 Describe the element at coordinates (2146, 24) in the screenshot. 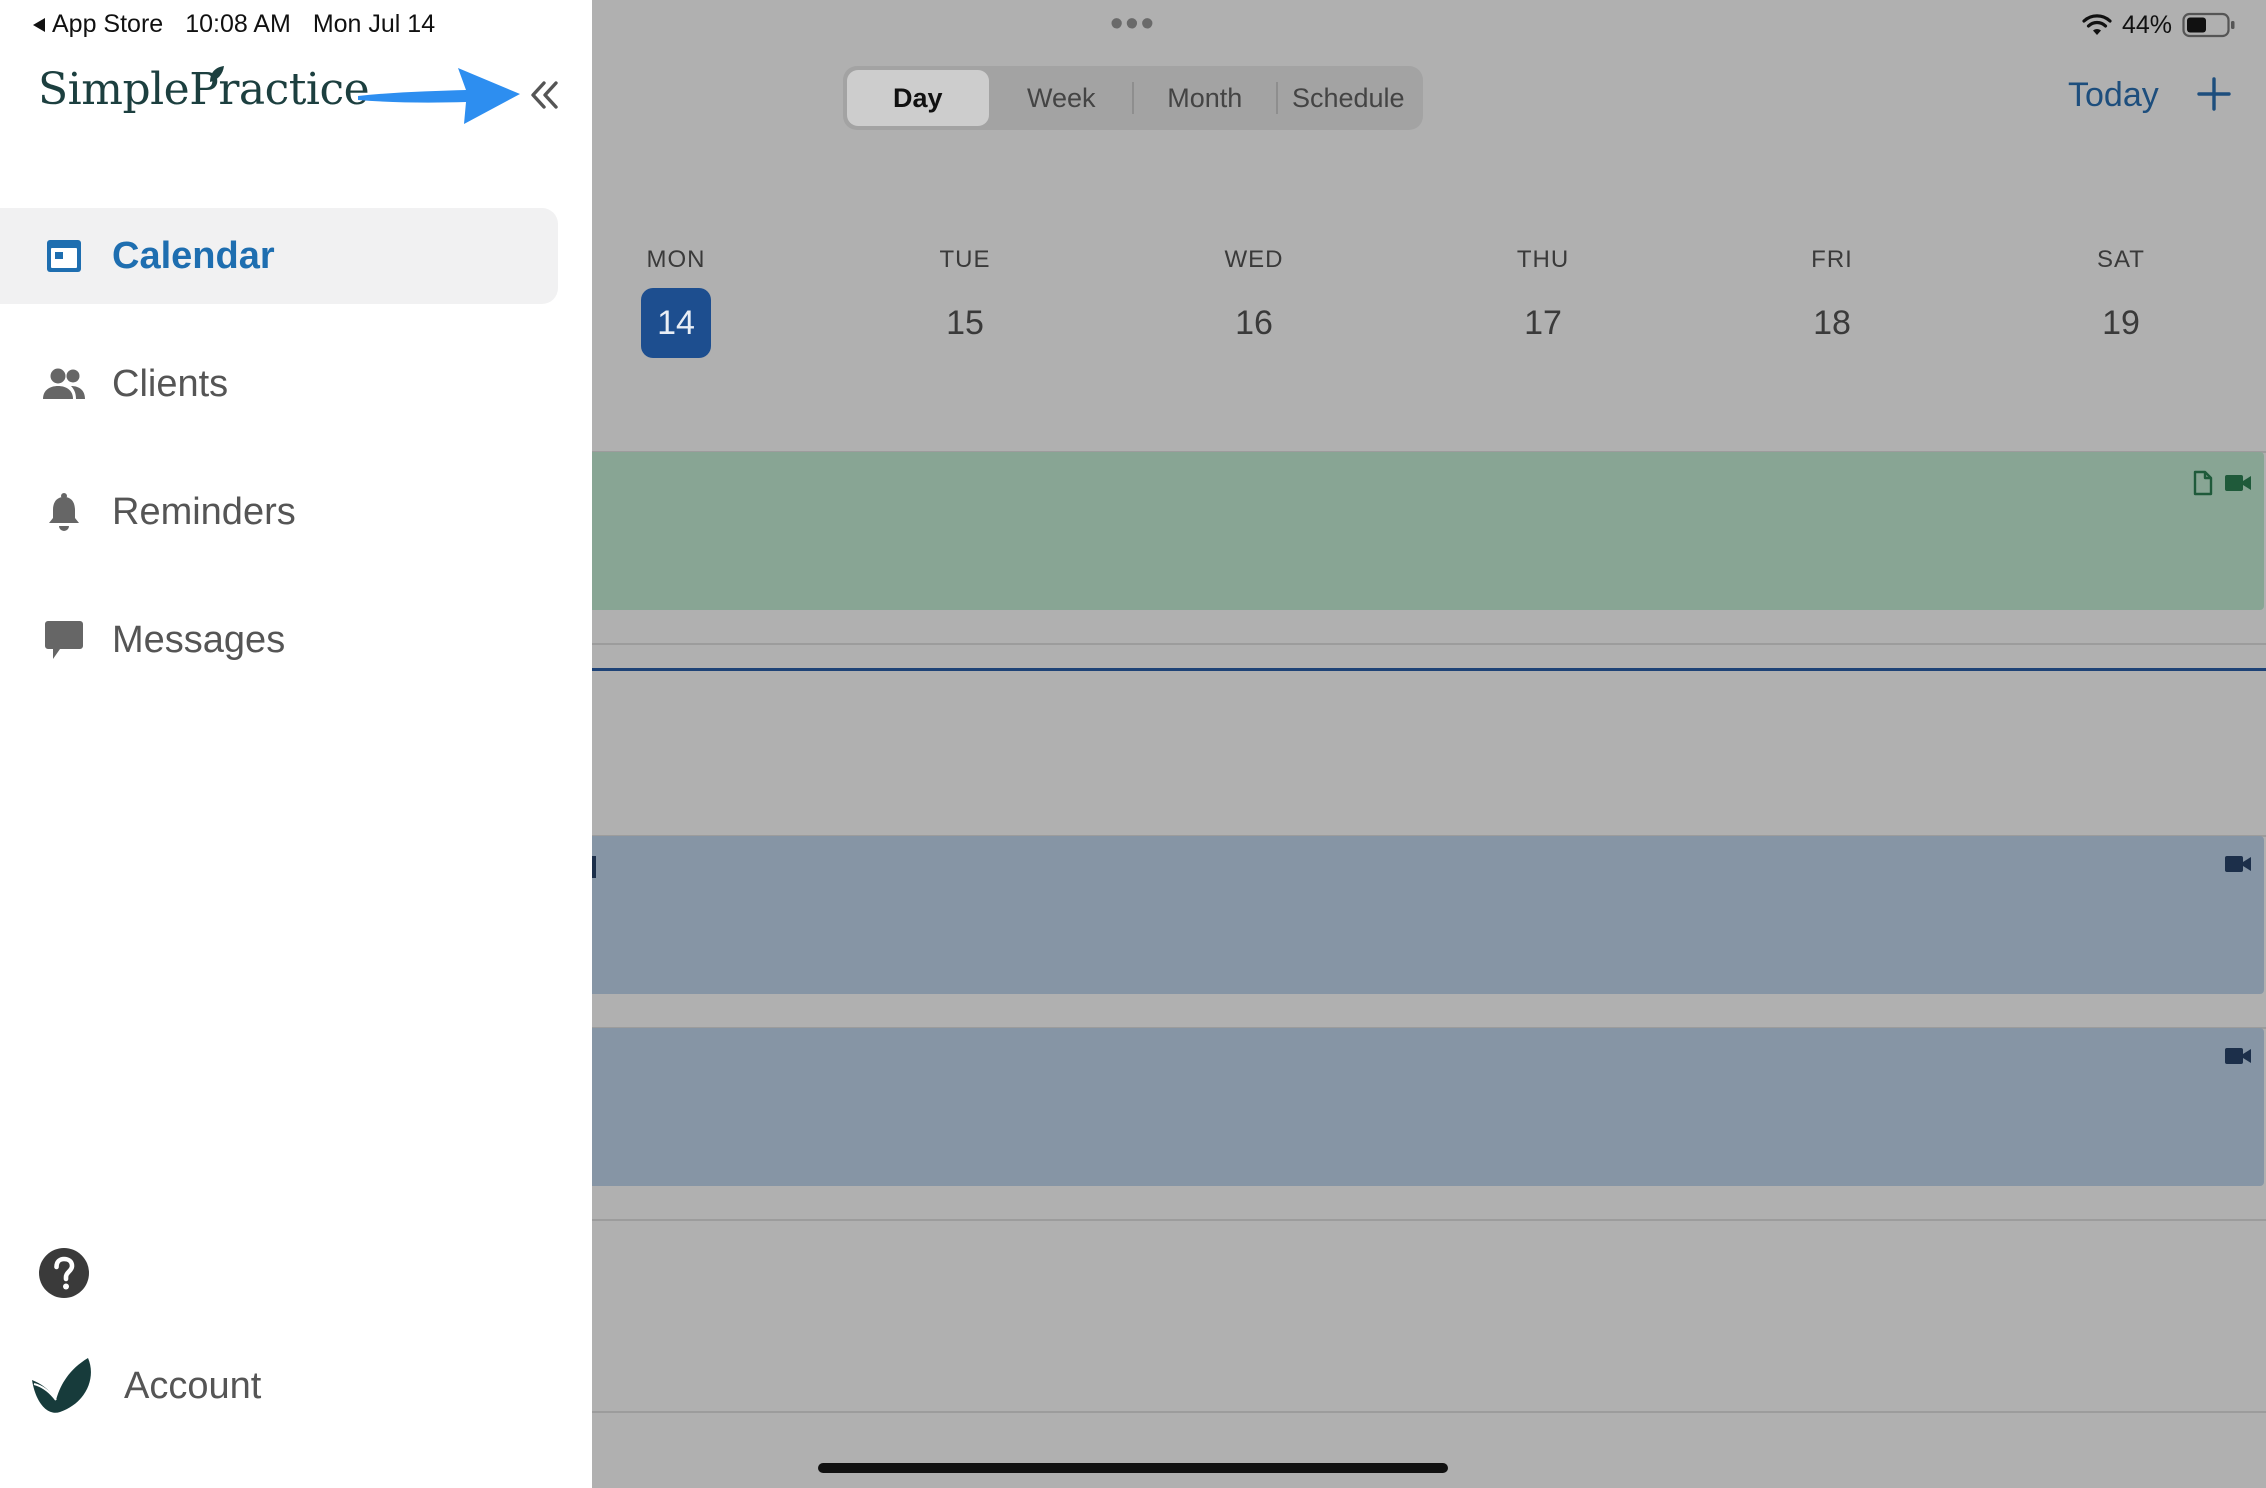

I see `battery-percent: 44%` at that location.